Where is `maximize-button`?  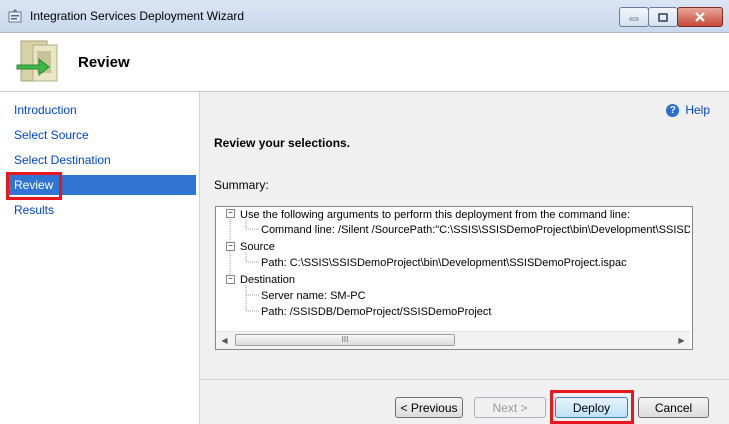 maximize-button is located at coordinates (663, 17).